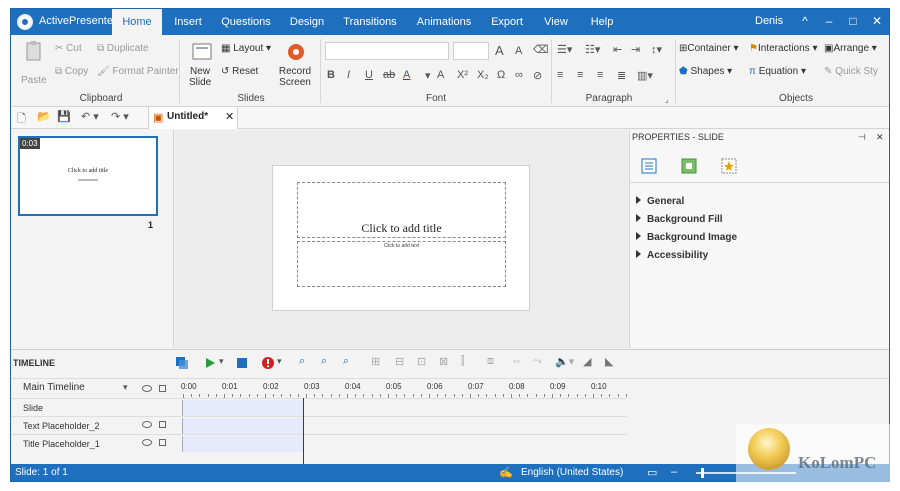 Image resolution: width=900 pixels, height=491 pixels. Describe the element at coordinates (200, 77) in the screenshot. I see `new-slide-button: New Slide` at that location.